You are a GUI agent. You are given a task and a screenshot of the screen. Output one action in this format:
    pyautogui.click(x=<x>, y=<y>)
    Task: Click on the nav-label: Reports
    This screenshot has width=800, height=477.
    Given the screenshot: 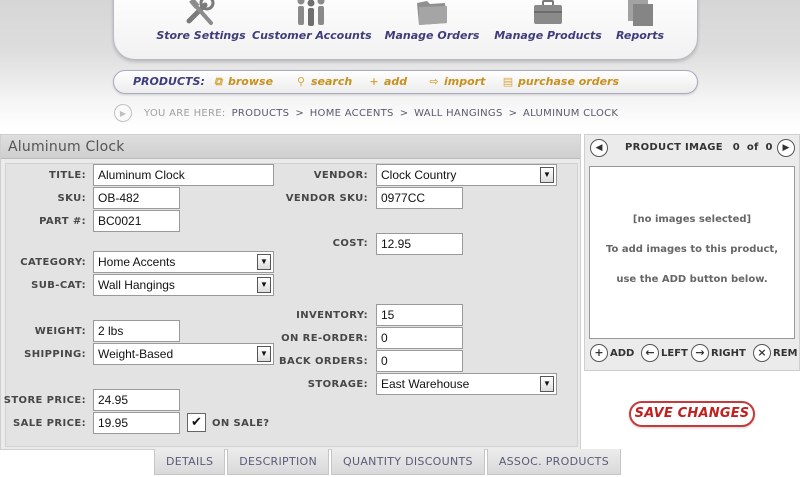 What is the action you would take?
    pyautogui.click(x=640, y=35)
    